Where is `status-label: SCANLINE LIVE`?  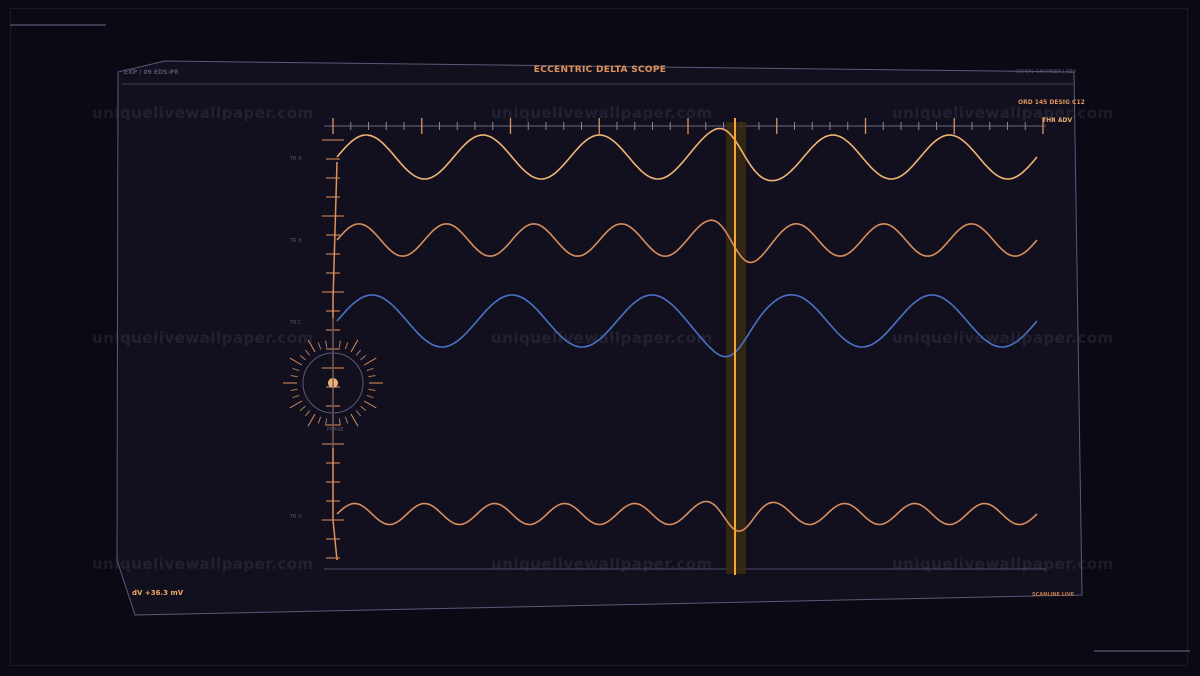 status-label: SCANLINE LIVE is located at coordinates (1053, 595).